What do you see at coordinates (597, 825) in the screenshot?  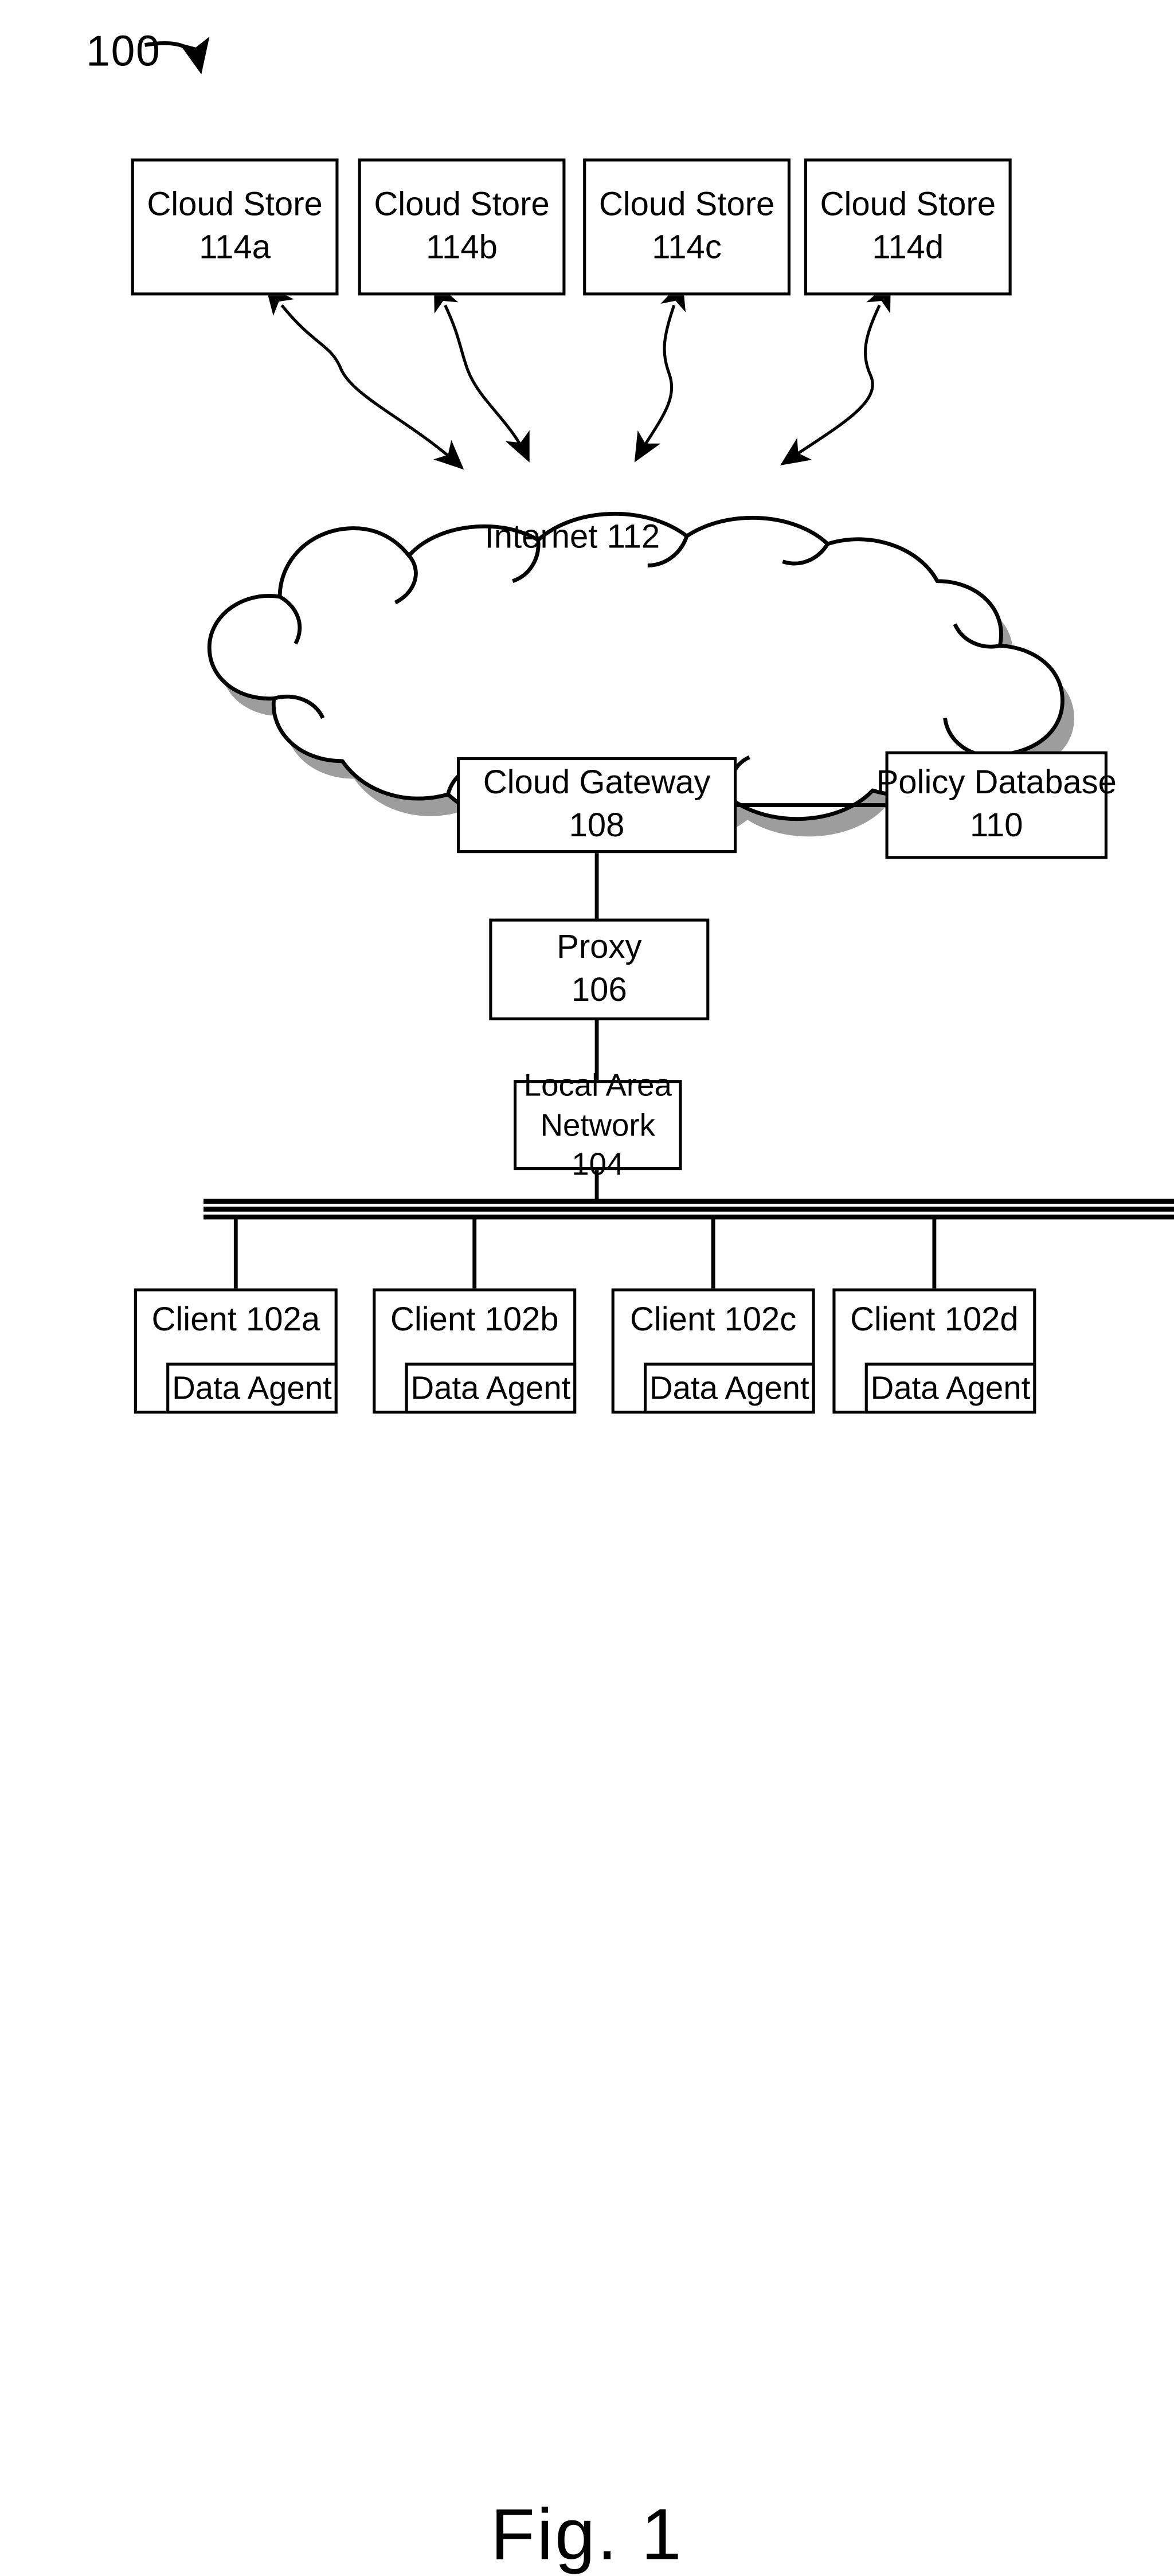 I see `cloud-gateway-numeral: 108` at bounding box center [597, 825].